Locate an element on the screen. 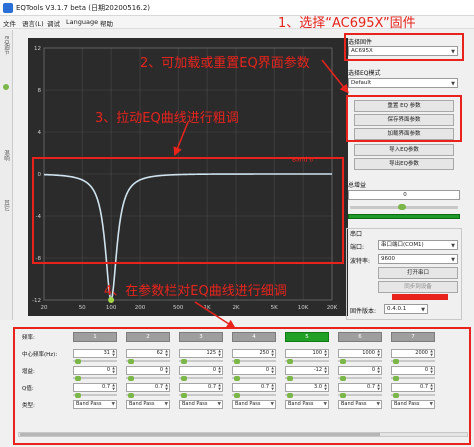  menu-help: 帮助 is located at coordinates (106, 23).